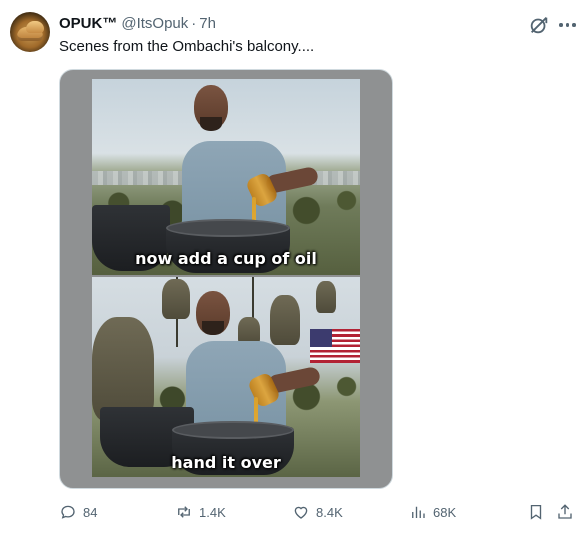 Image resolution: width=583 pixels, height=533 pixels. Describe the element at coordinates (154, 23) in the screenshot. I see `author-handle: @ItsOpuk` at that location.